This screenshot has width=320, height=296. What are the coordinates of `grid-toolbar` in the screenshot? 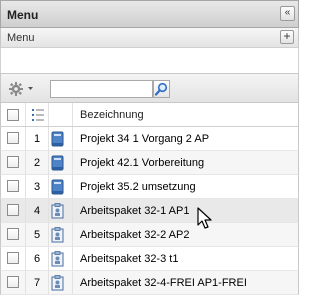 It's located at (149, 88).